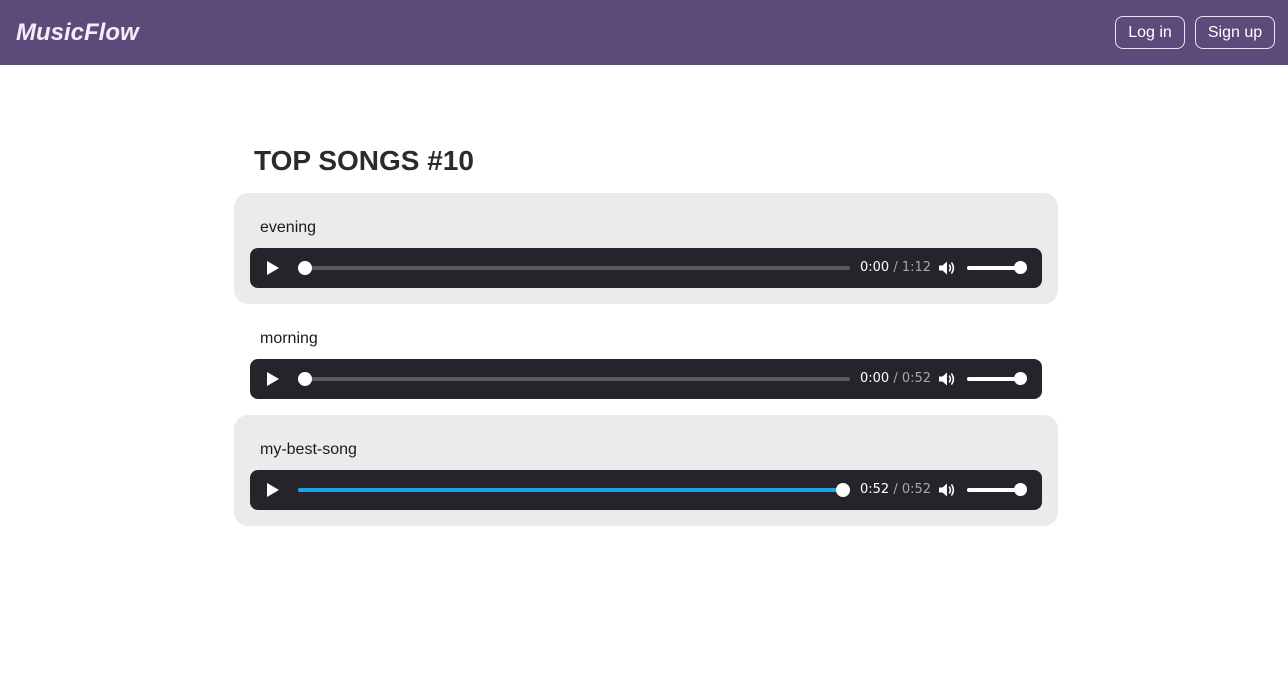 The height and width of the screenshot is (682, 1288). I want to click on time-display: 0:00 / 0:52, so click(895, 379).